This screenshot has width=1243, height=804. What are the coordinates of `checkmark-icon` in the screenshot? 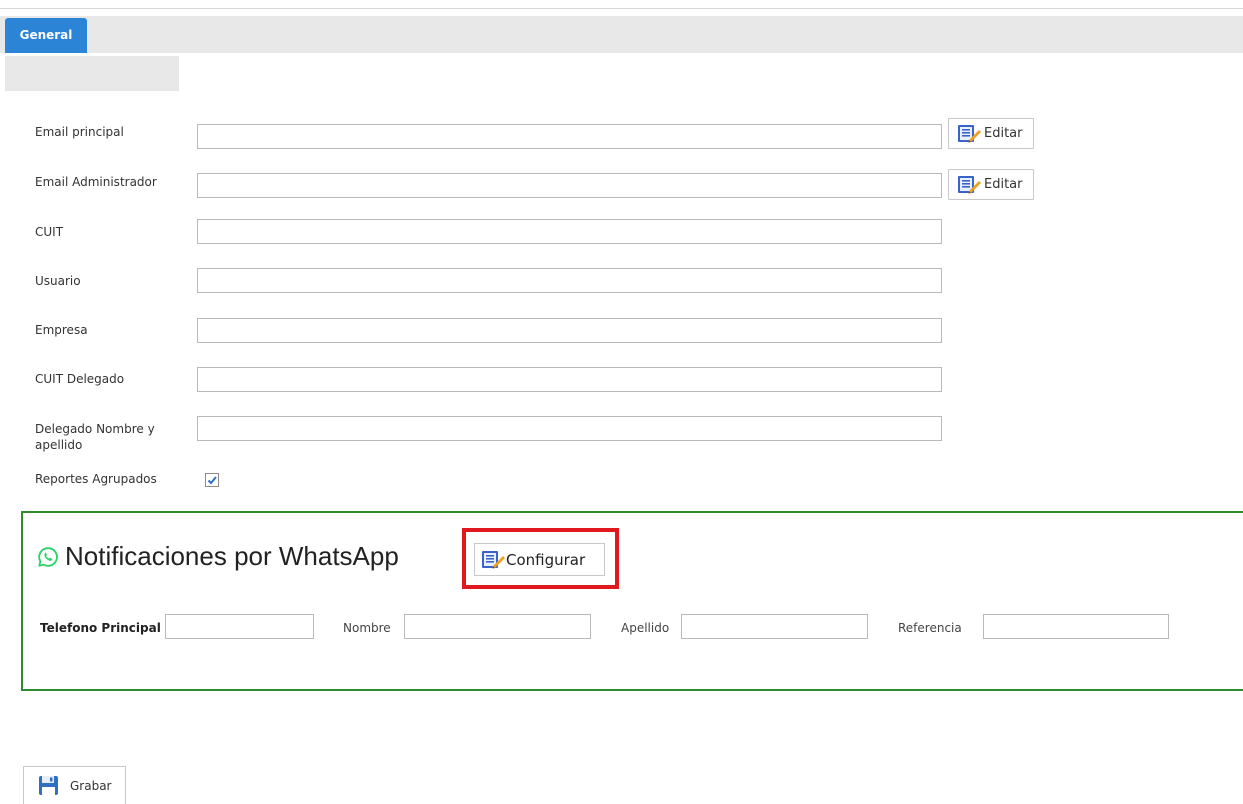 It's located at (212, 480).